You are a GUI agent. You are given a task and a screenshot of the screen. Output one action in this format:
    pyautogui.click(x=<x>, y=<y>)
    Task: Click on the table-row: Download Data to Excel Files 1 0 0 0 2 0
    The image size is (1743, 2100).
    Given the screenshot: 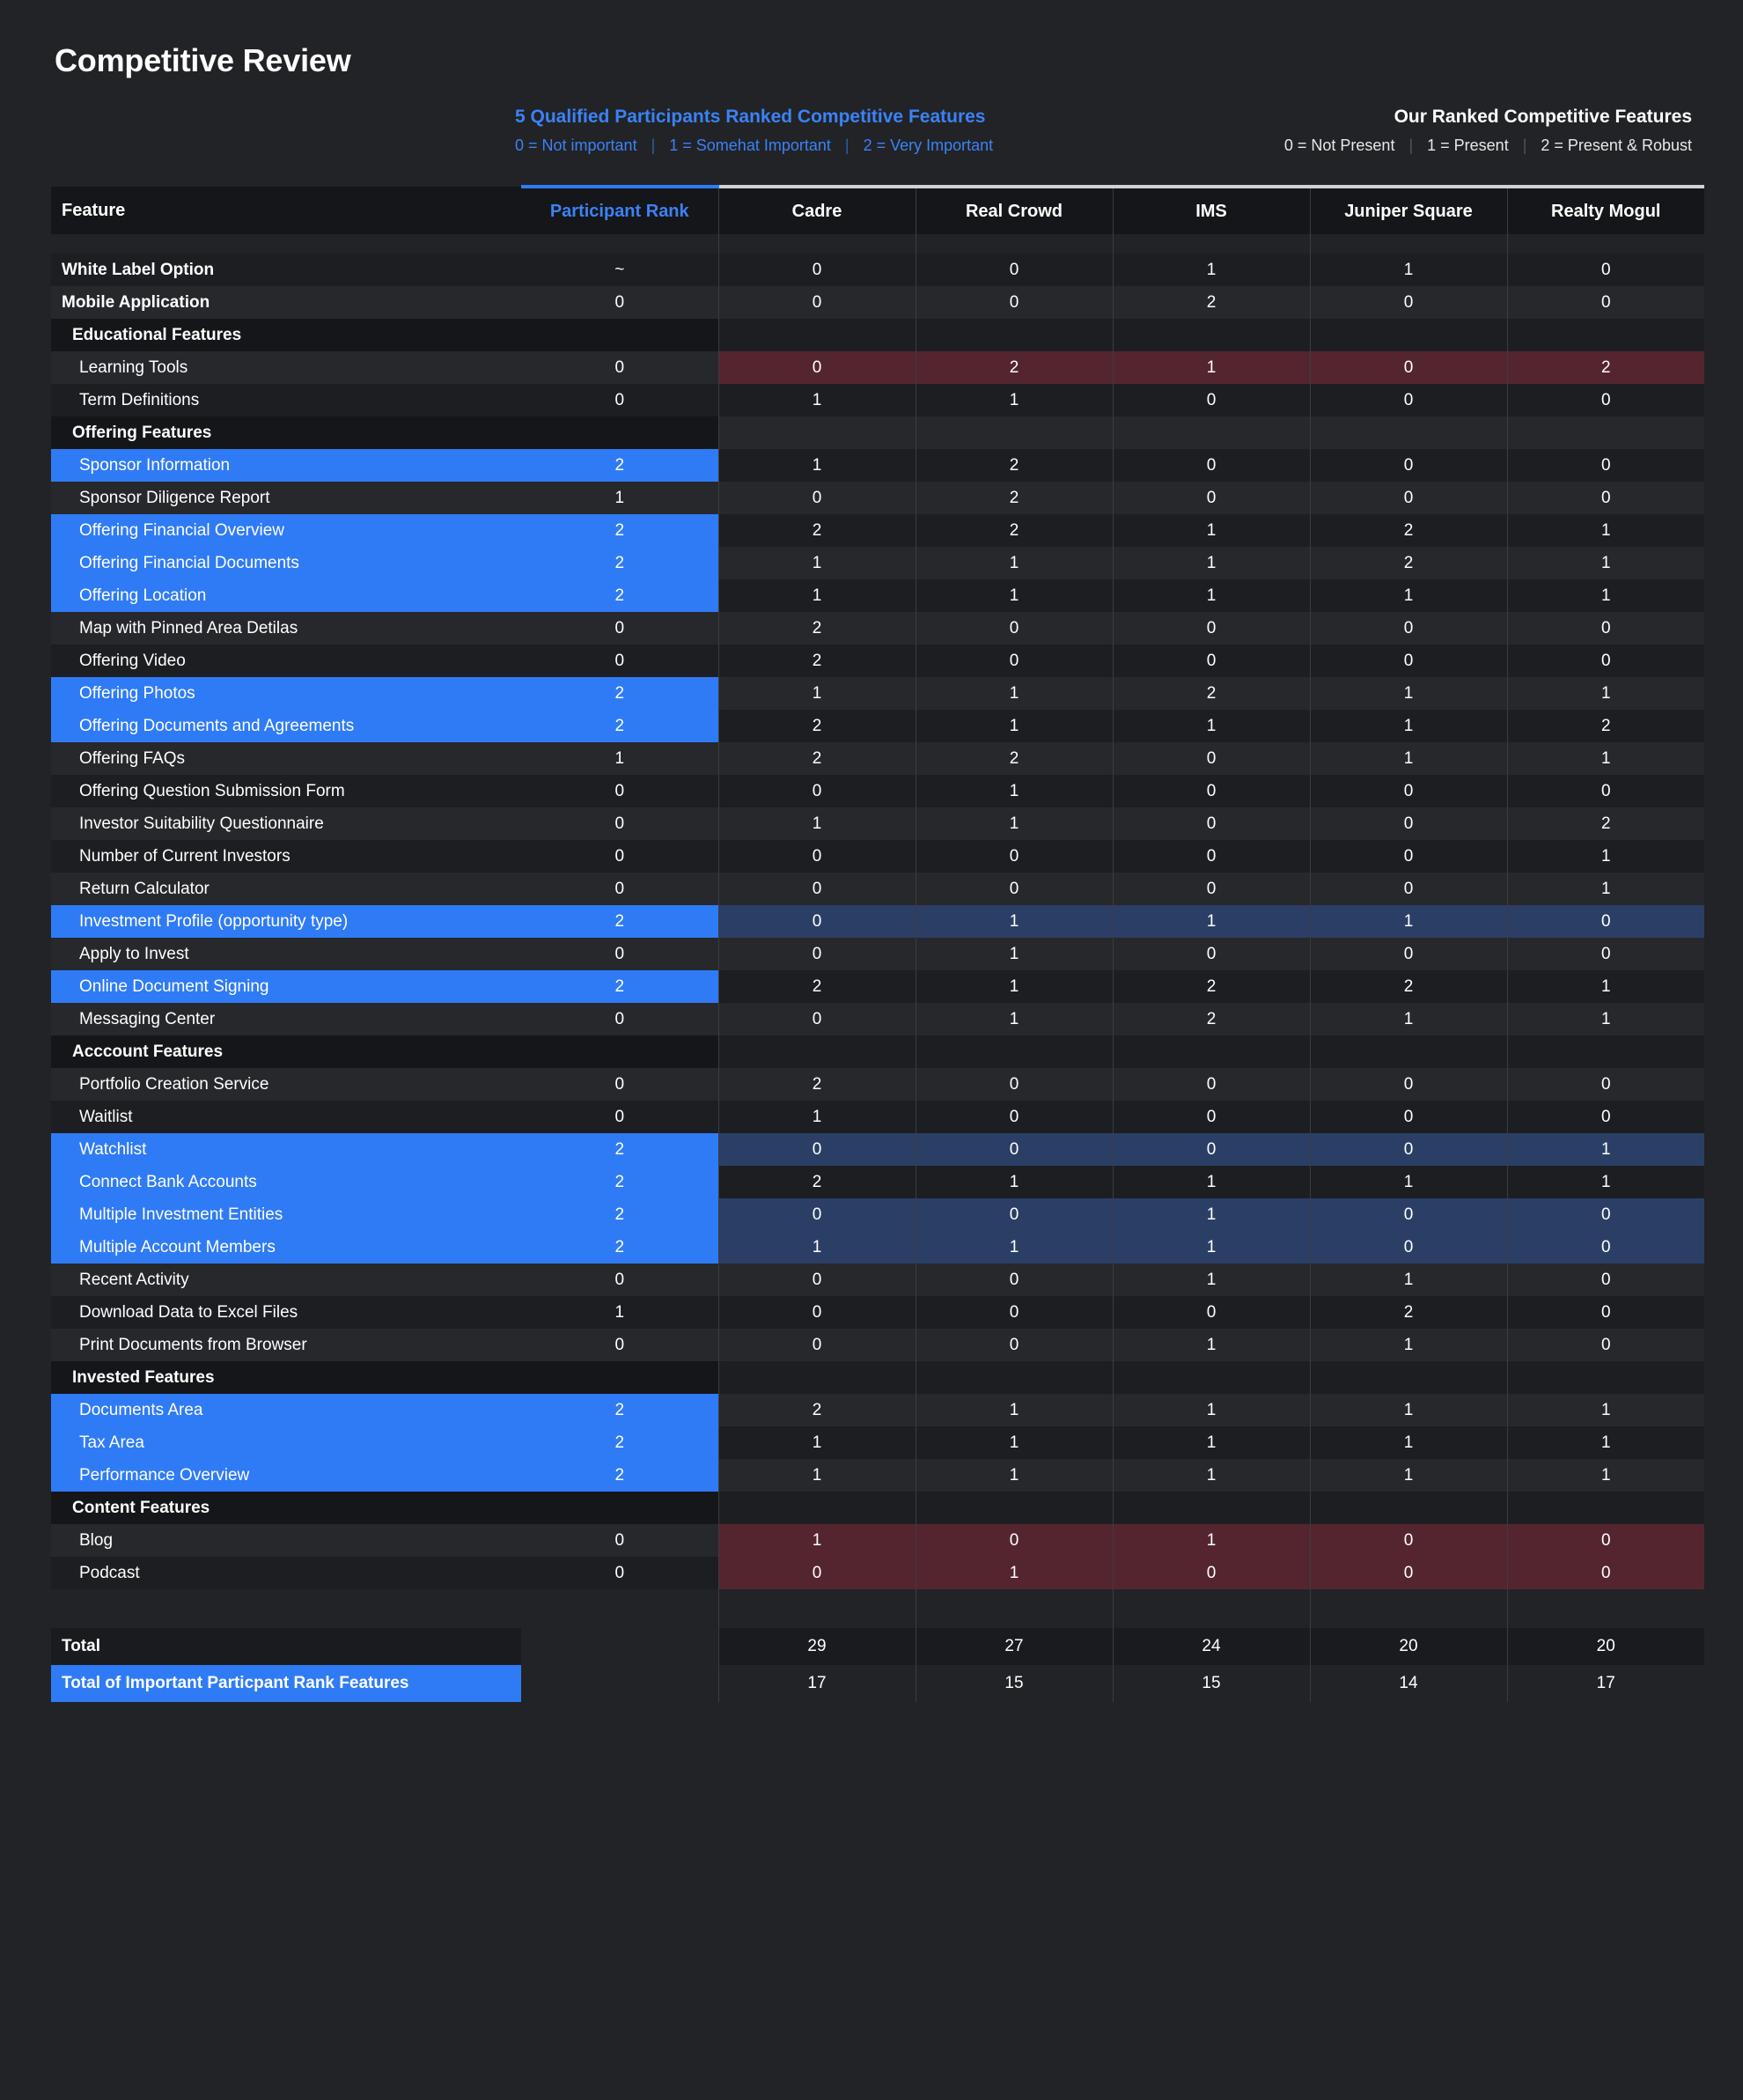 What is the action you would take?
    pyautogui.click(x=877, y=1312)
    